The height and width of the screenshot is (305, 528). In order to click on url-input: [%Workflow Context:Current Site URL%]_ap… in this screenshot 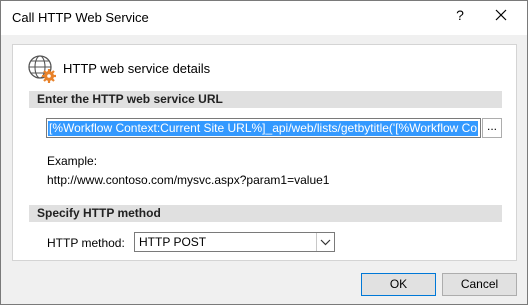, I will do `click(263, 128)`.